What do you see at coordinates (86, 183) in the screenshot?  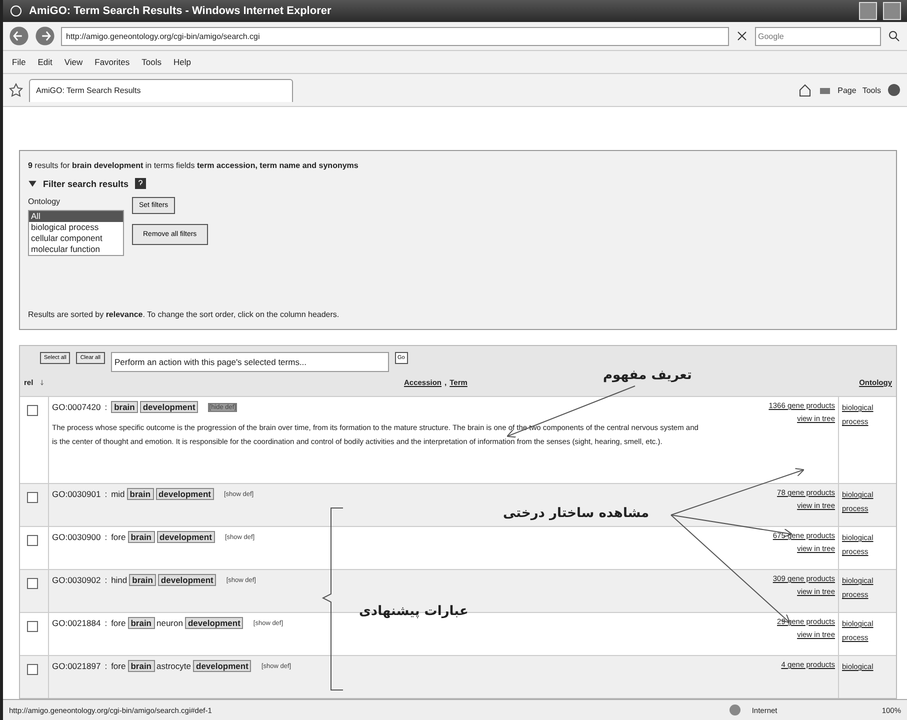 I see `filter-heading: Filter search results` at bounding box center [86, 183].